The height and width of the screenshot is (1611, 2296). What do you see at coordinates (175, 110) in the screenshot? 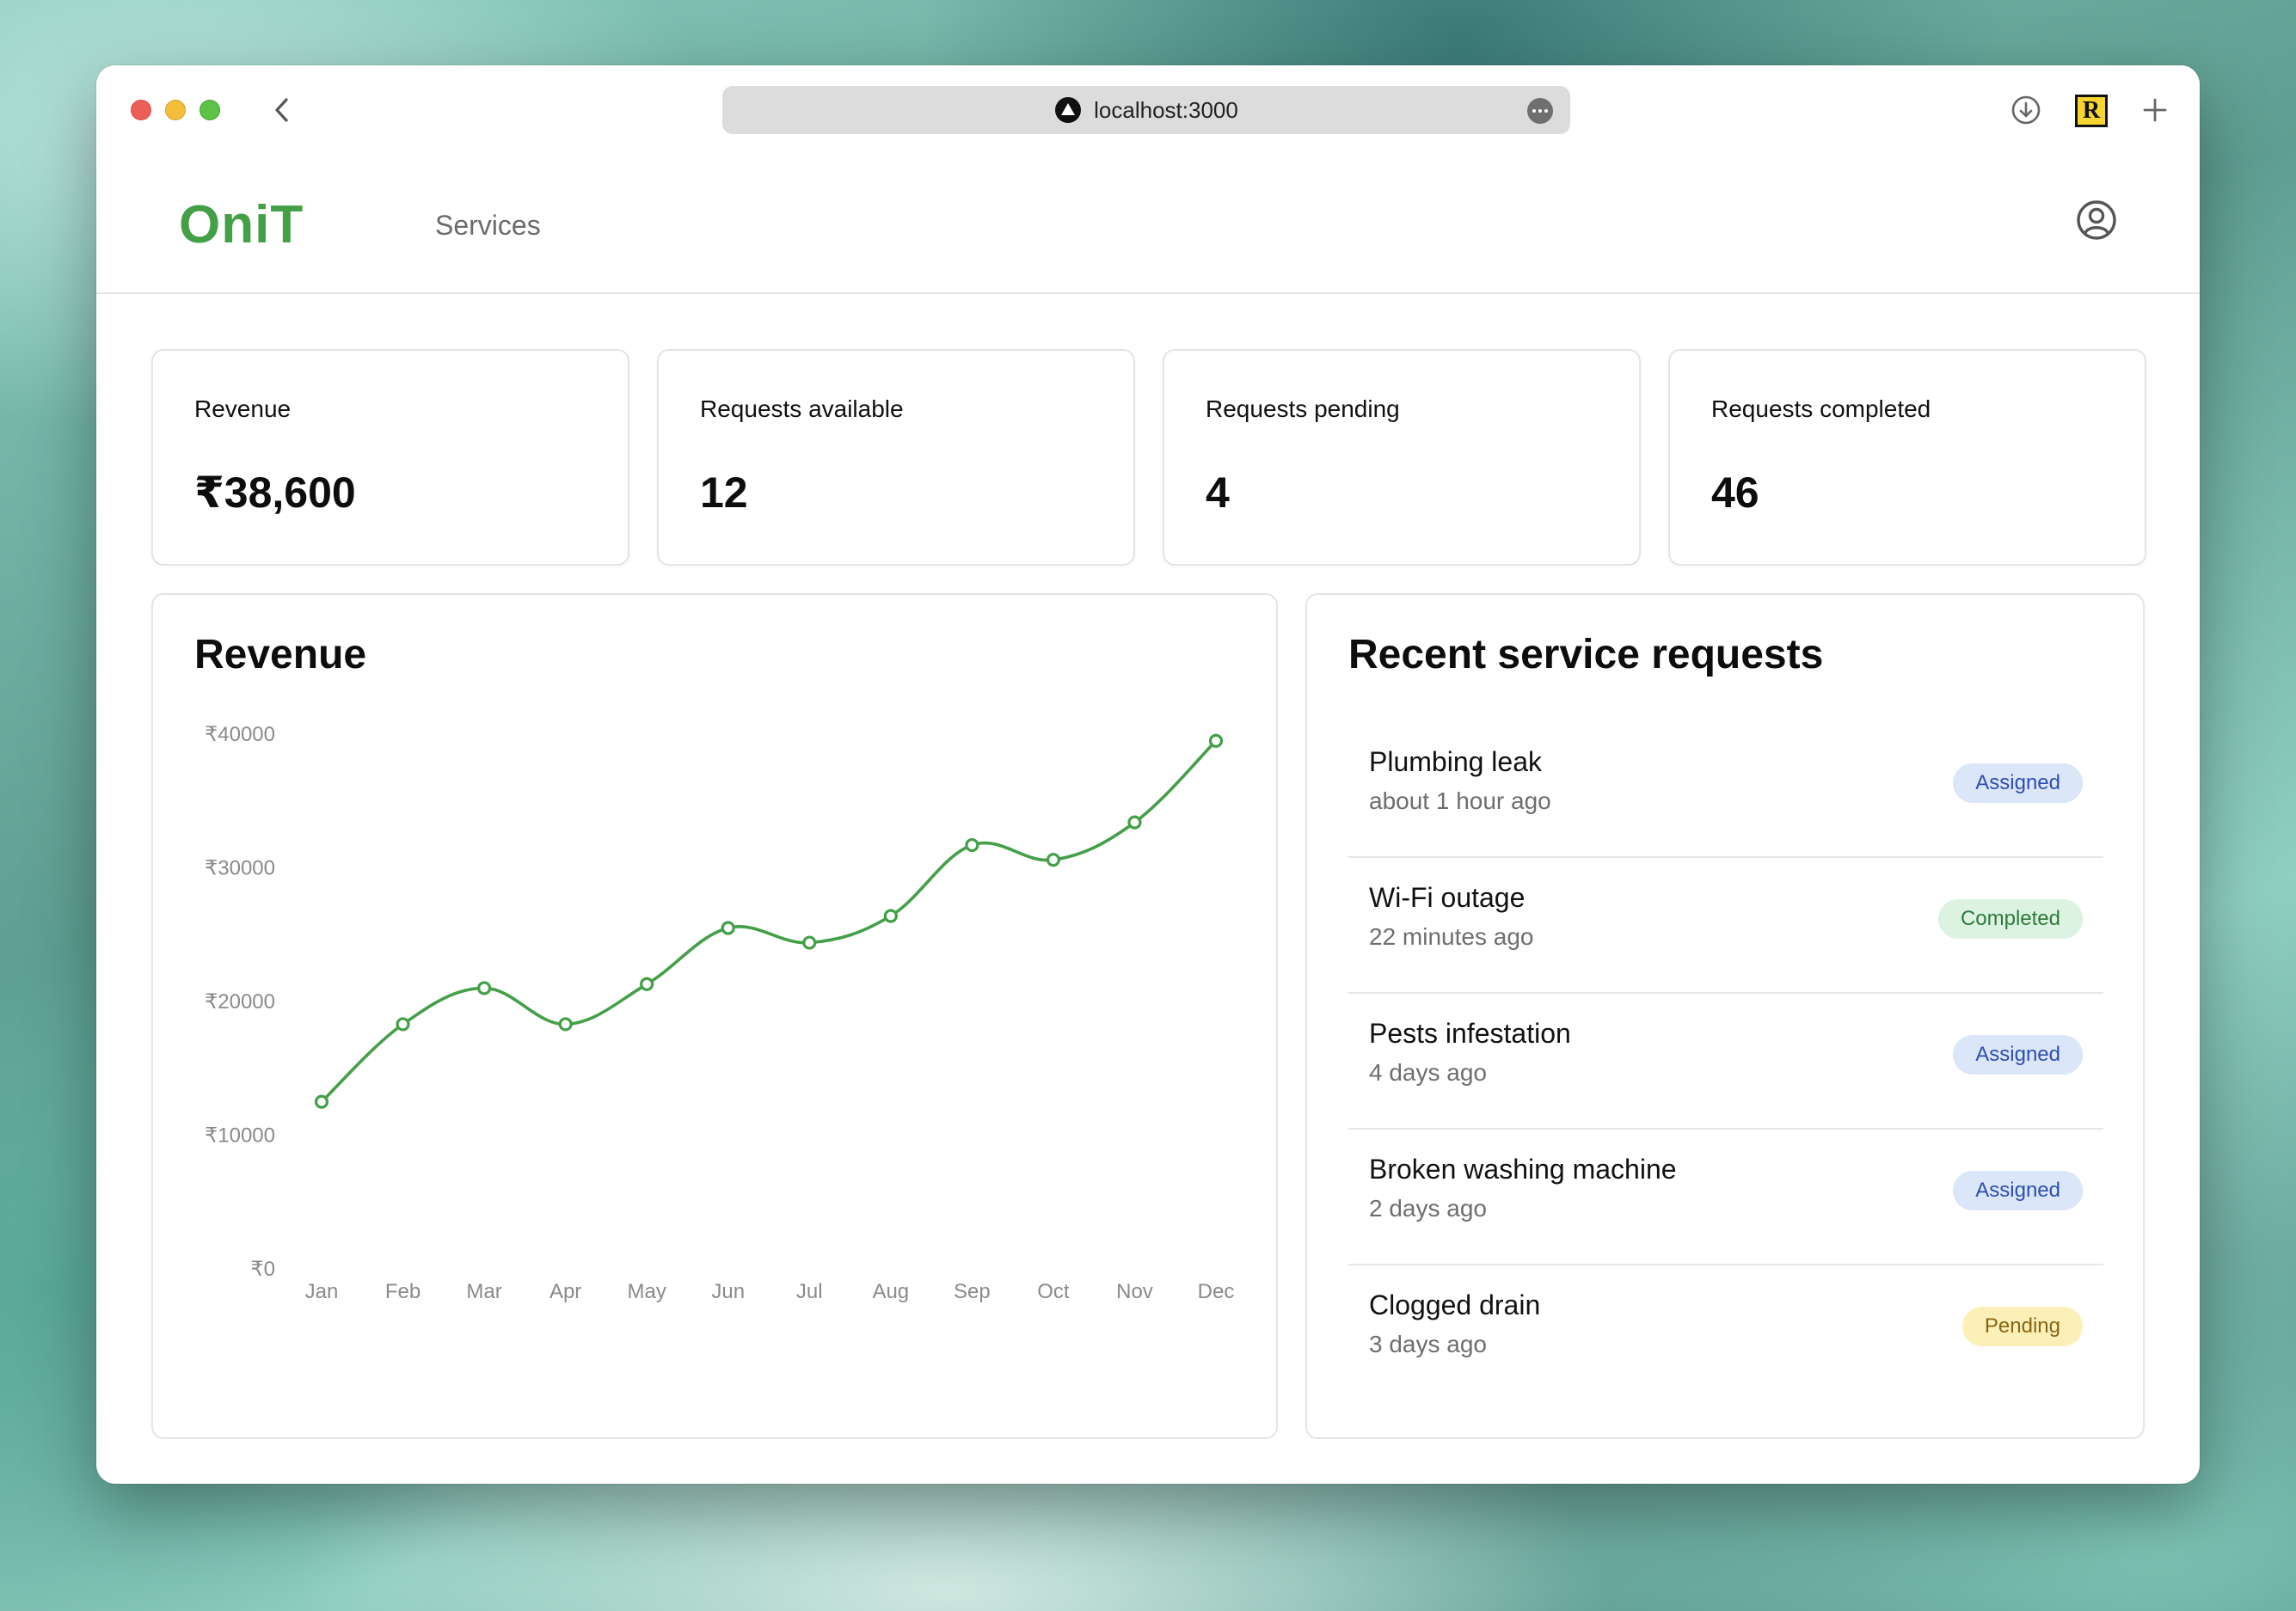
I see `minimize-window-button` at bounding box center [175, 110].